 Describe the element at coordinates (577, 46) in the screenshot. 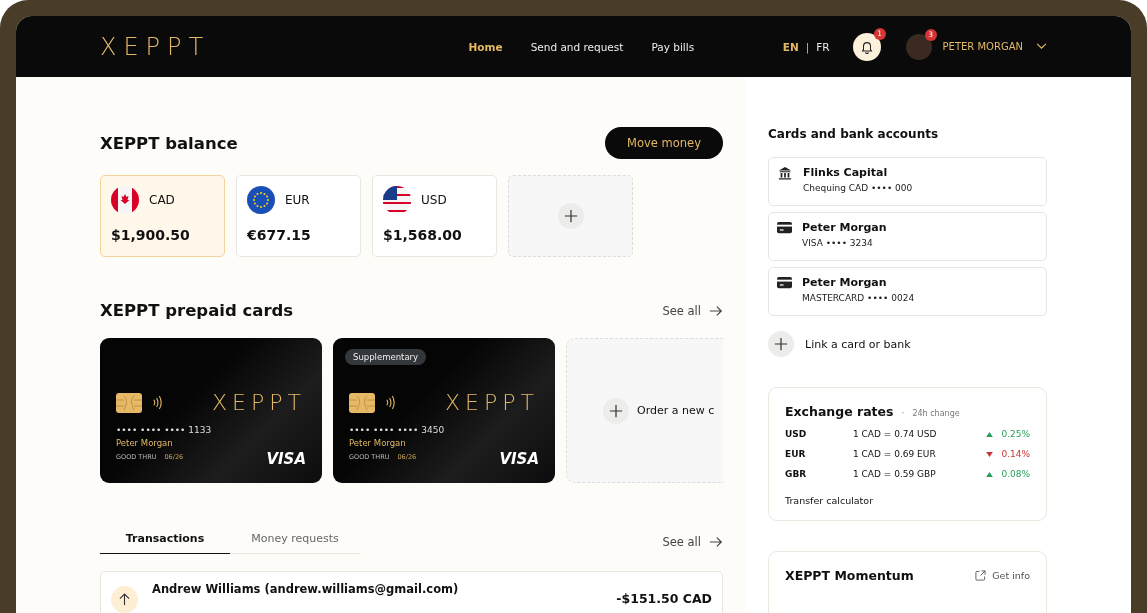

I see `nav-link: Send and request` at that location.